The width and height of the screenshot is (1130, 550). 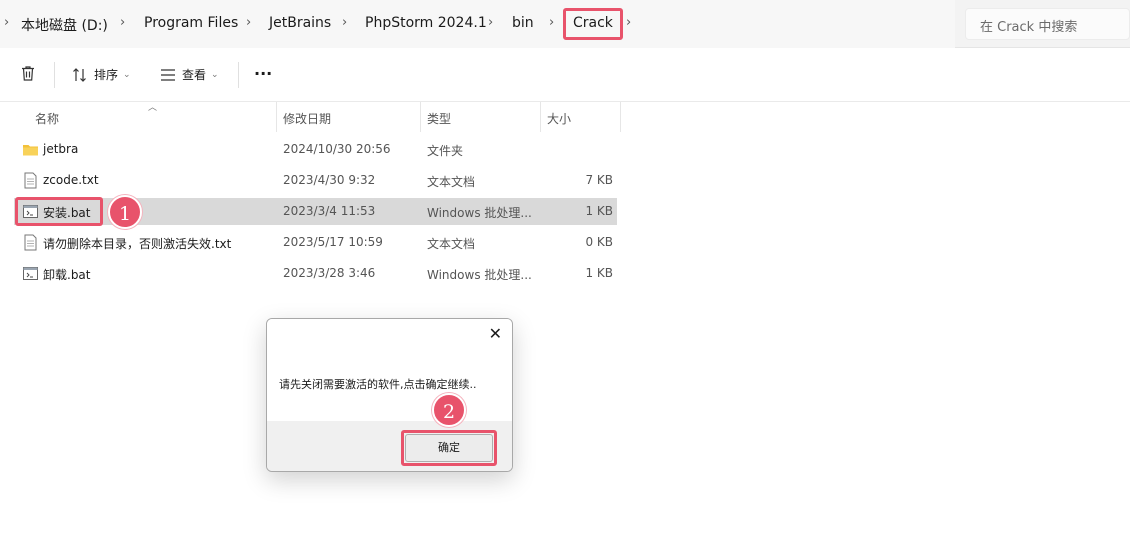 I want to click on sort-ascending-icon: ︿, so click(x=153, y=108).